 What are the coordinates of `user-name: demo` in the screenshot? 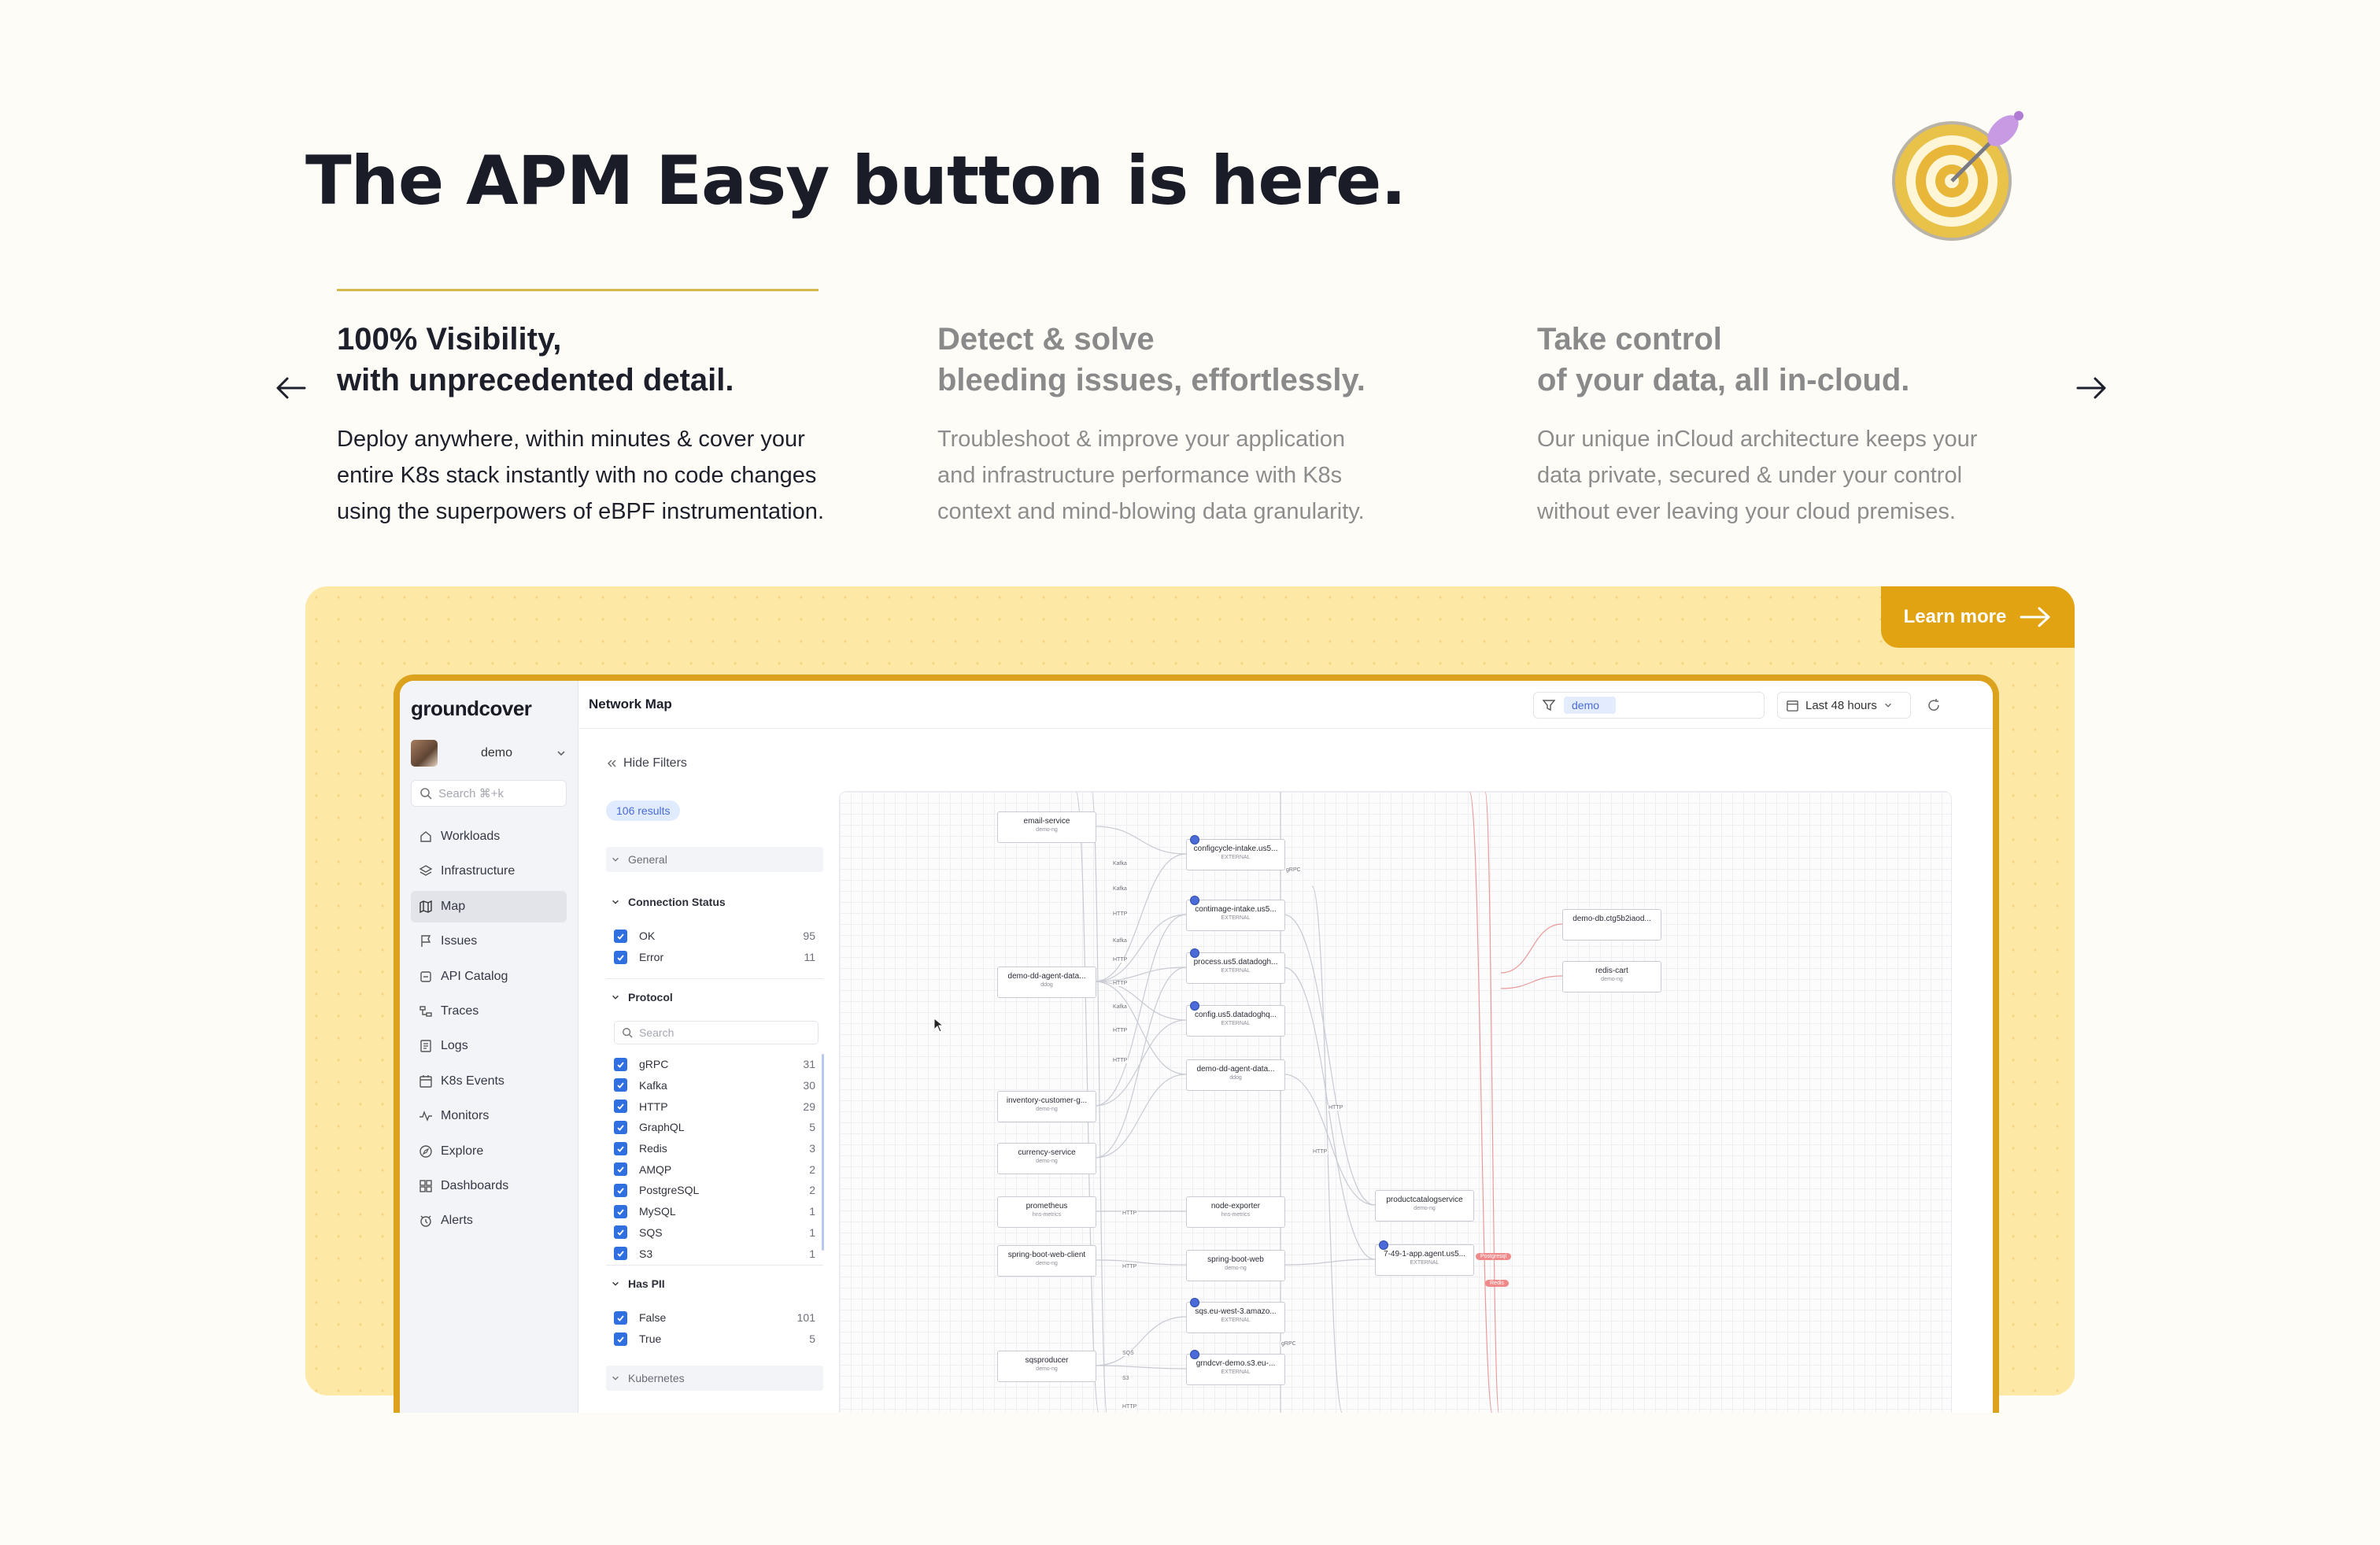 It's located at (496, 753).